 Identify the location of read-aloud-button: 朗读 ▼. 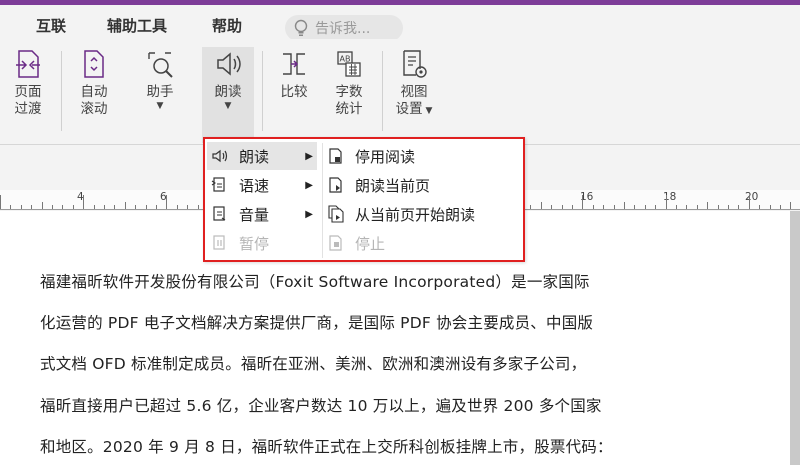
(228, 95).